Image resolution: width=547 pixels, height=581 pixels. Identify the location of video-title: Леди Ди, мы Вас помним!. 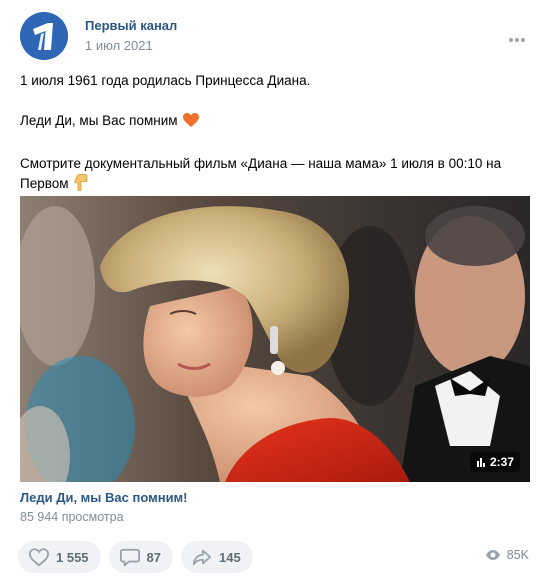
(104, 497).